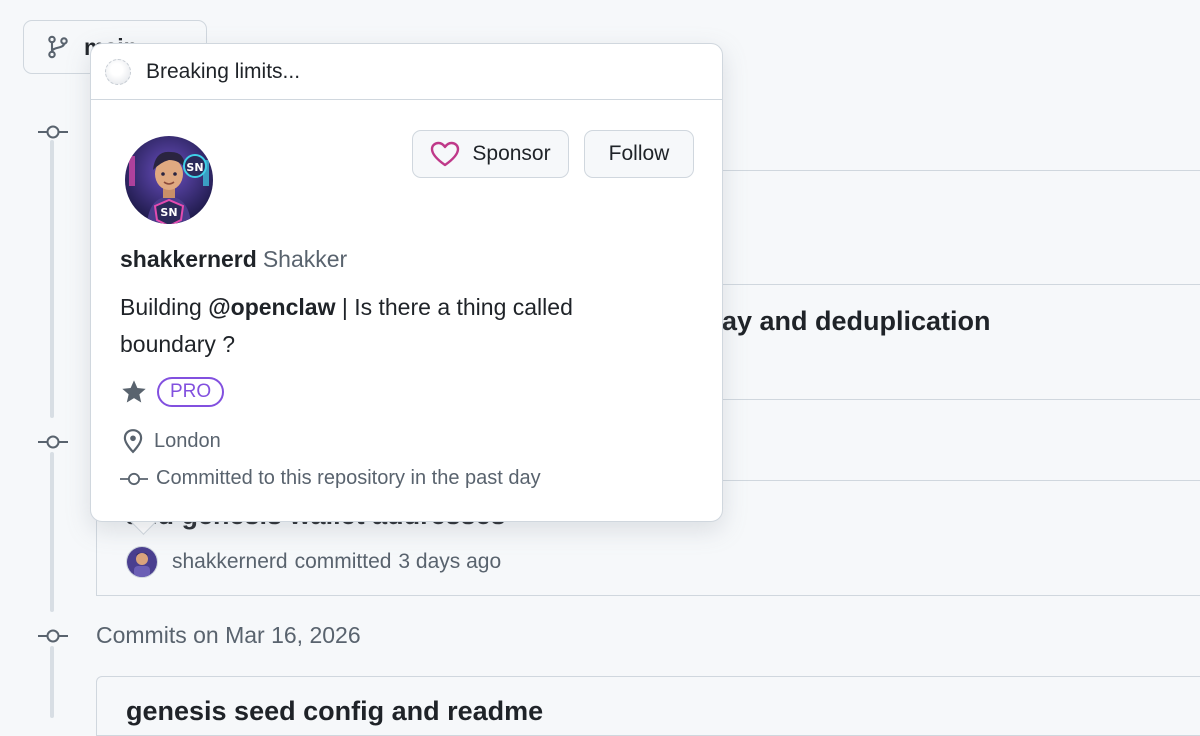  I want to click on user-location: London, so click(170, 441).